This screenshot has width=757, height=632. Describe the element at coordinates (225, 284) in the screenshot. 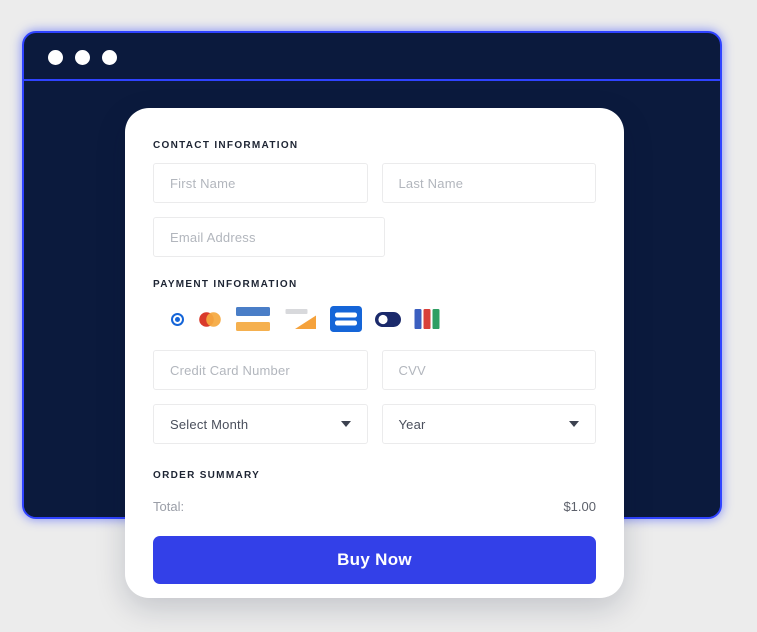

I see `payment-information-heading: PAYMENT INFORMATION` at that location.